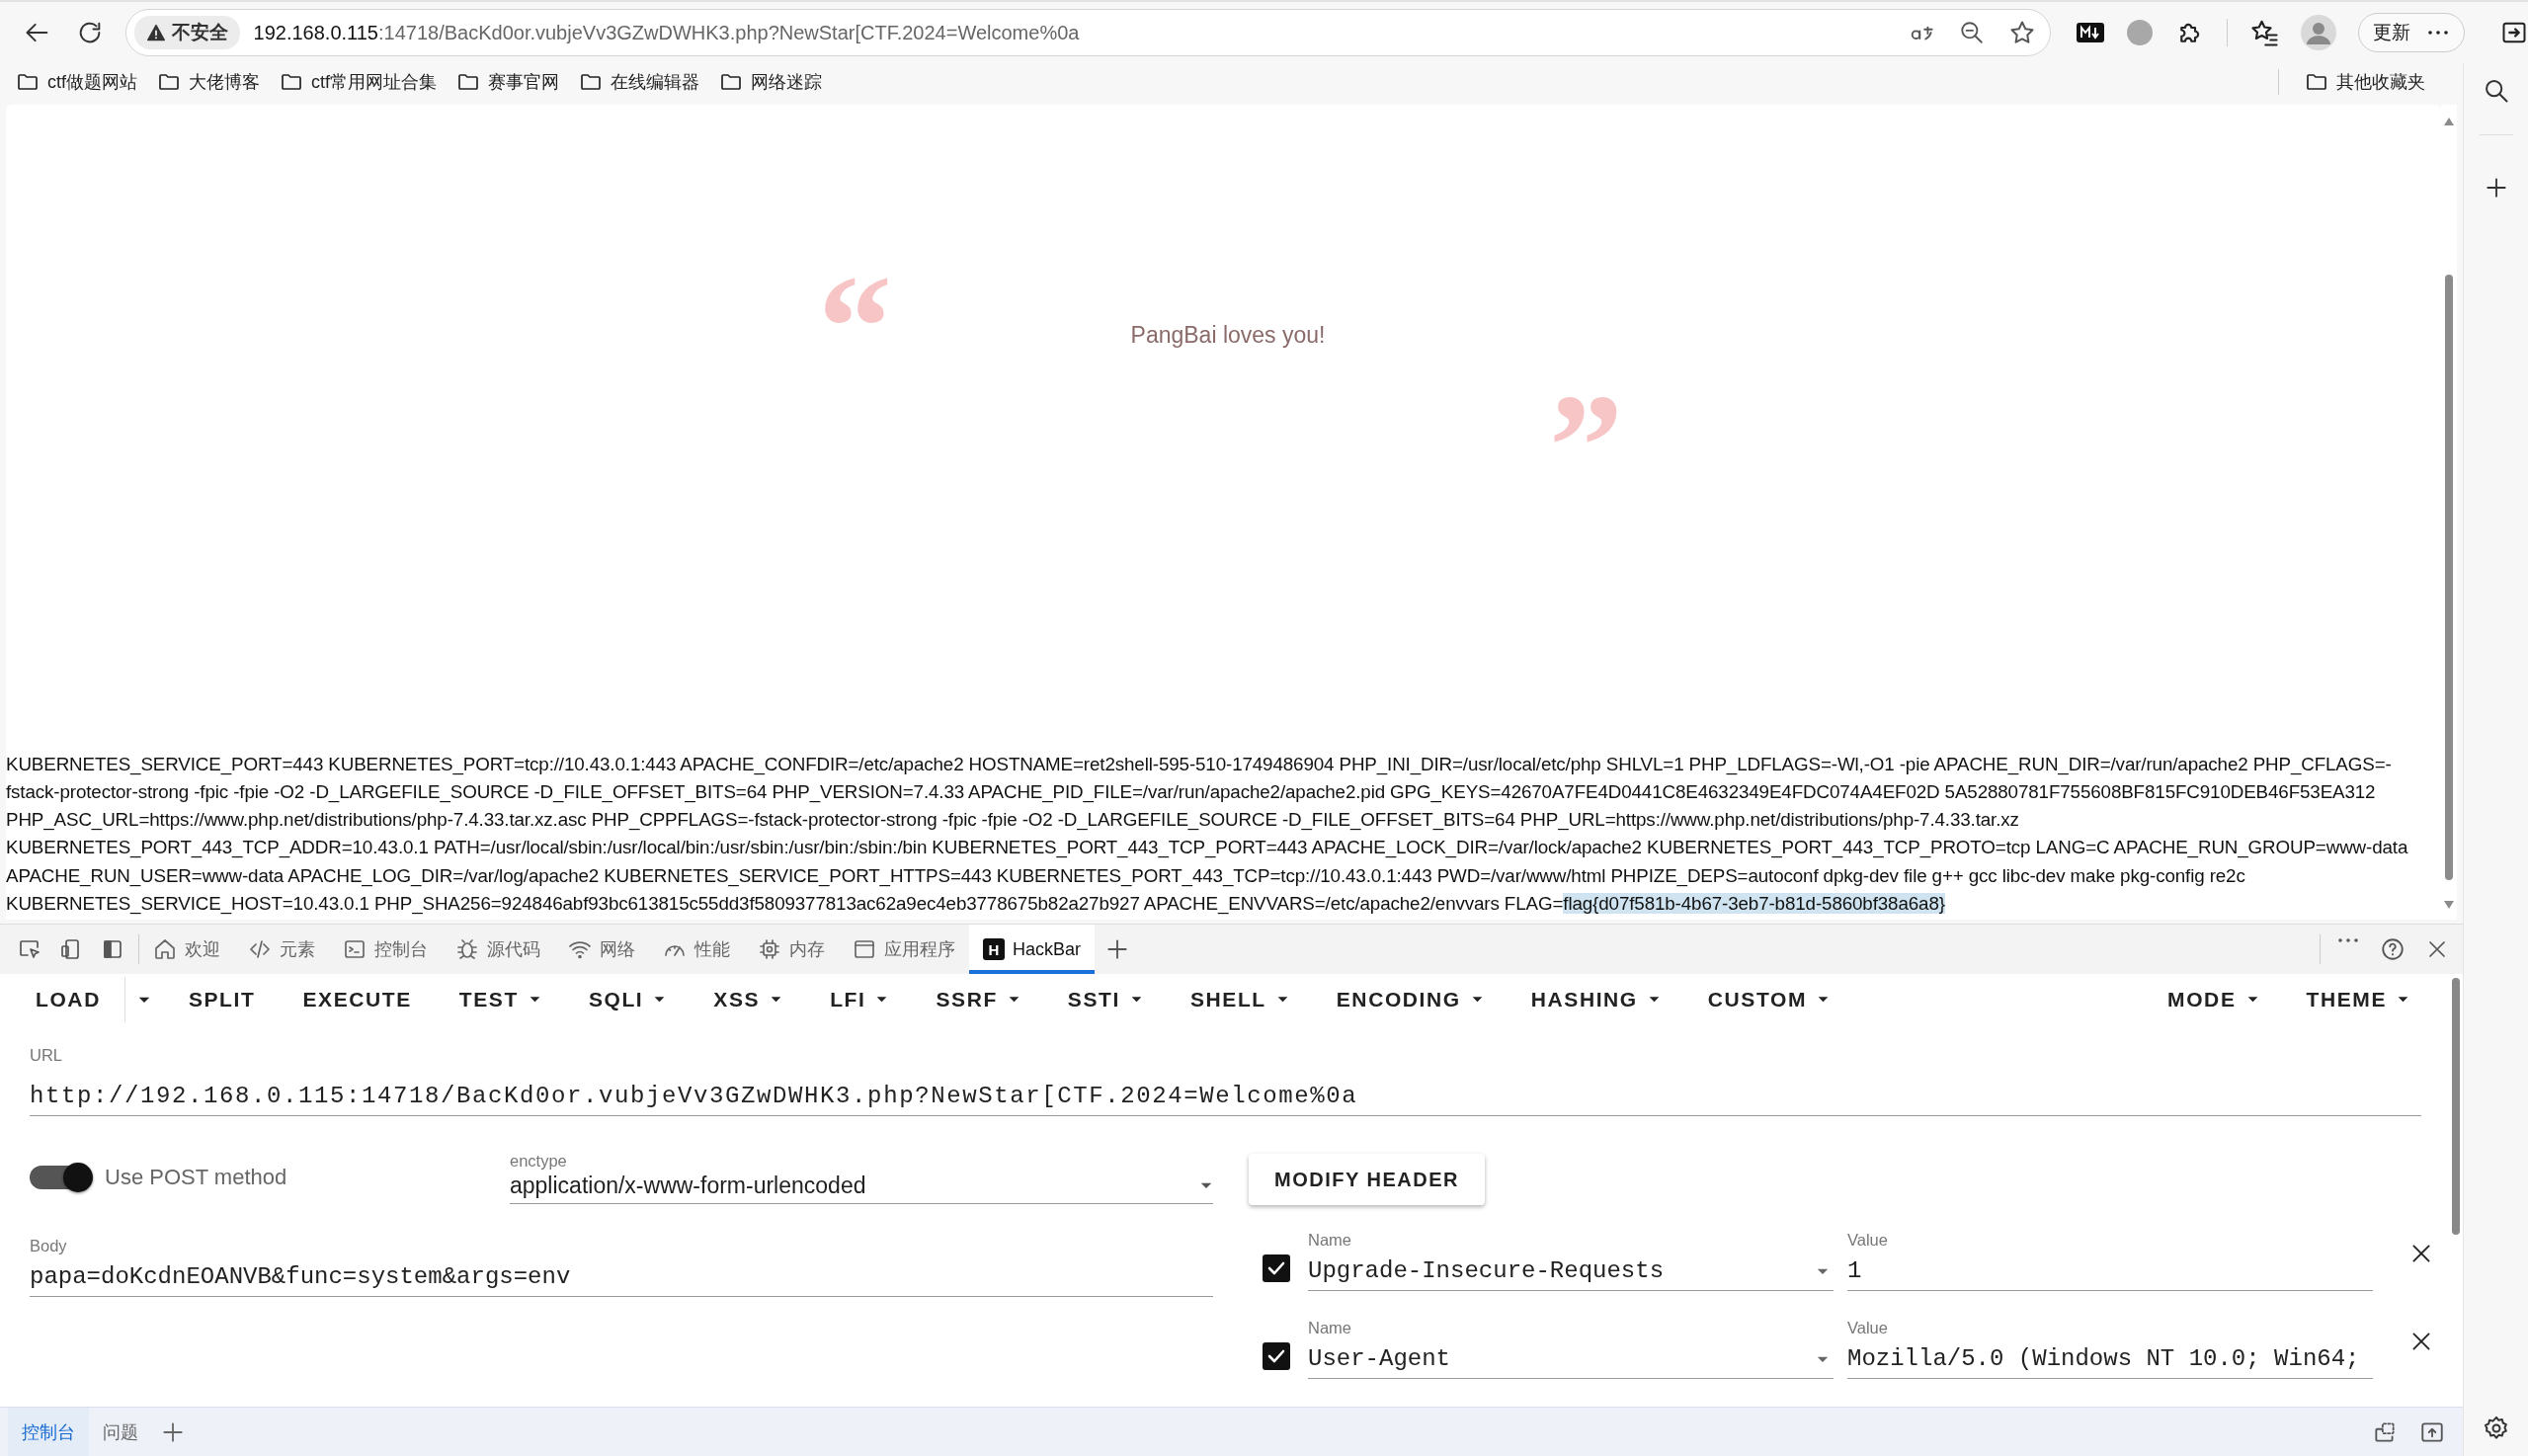 Image resolution: width=2528 pixels, height=1456 pixels. What do you see at coordinates (508, 82) in the screenshot?
I see `bookmark: 赛事官网` at bounding box center [508, 82].